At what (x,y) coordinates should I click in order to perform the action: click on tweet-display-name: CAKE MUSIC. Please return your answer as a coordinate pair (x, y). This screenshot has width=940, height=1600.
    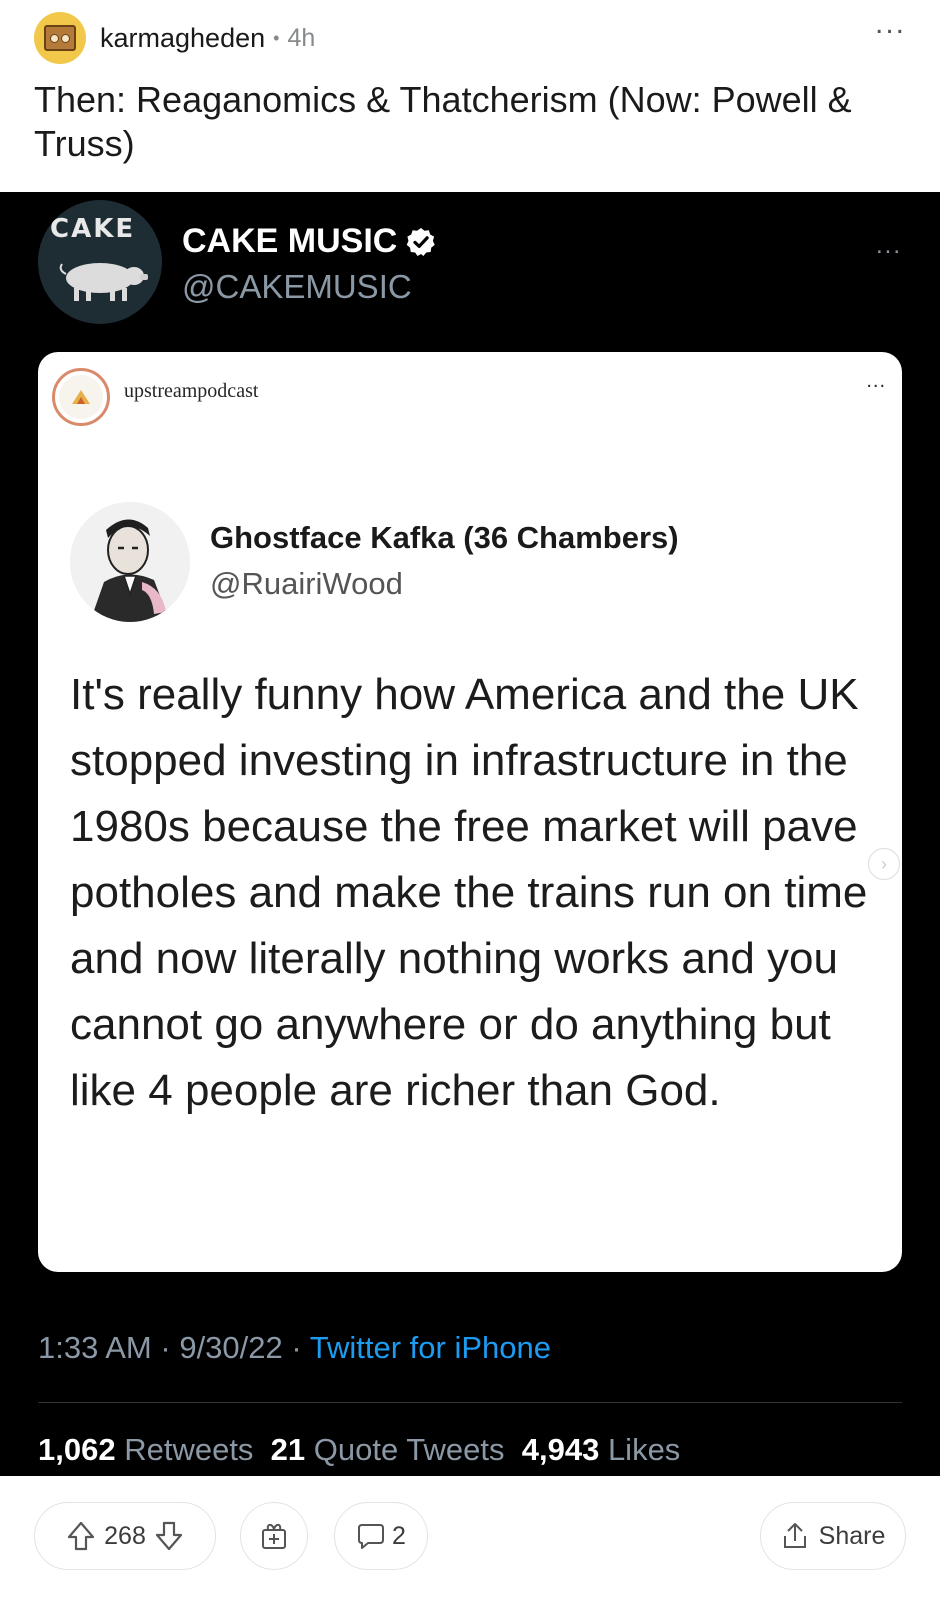
    Looking at the image, I should click on (309, 241).